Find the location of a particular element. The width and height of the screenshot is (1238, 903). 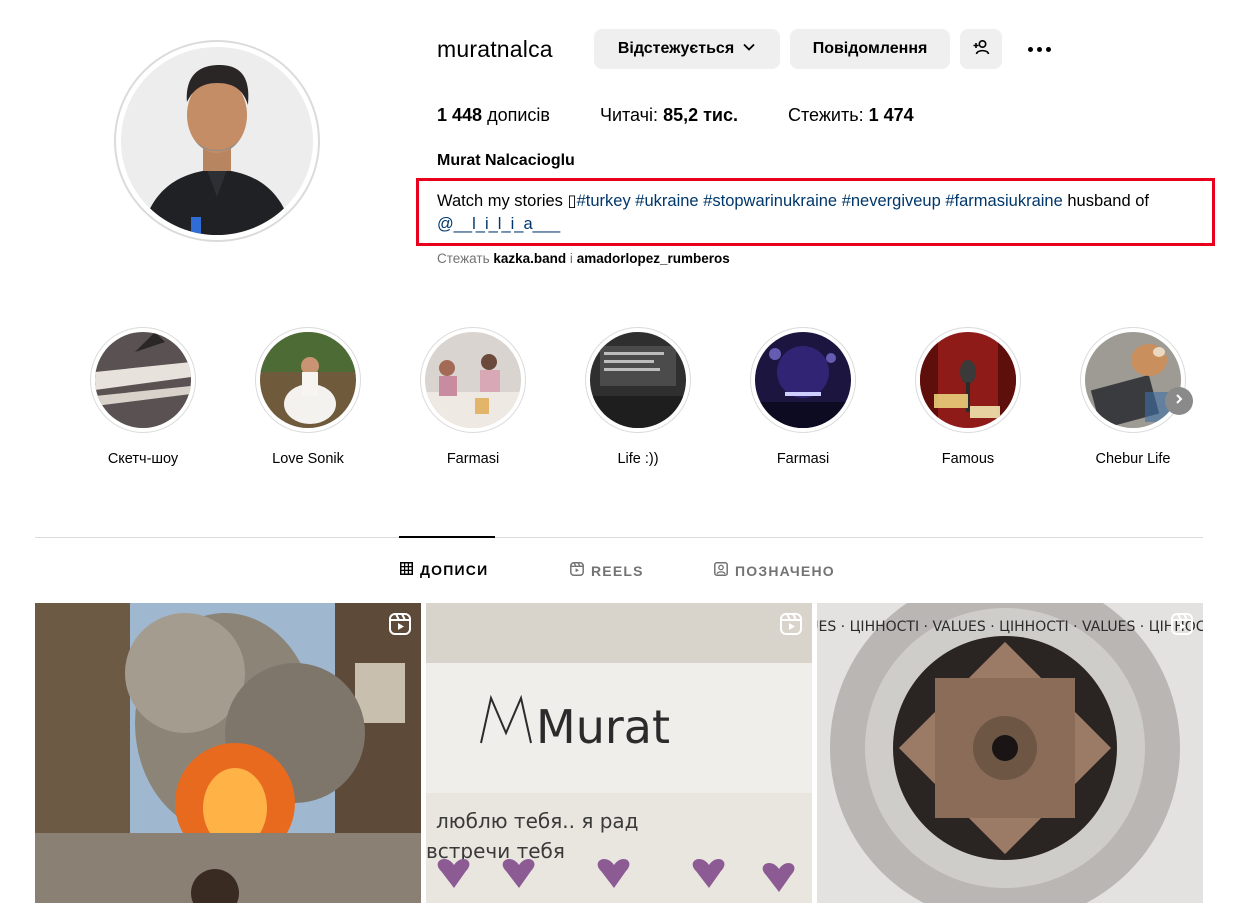

message-button: Повідомлення is located at coordinates (870, 49).